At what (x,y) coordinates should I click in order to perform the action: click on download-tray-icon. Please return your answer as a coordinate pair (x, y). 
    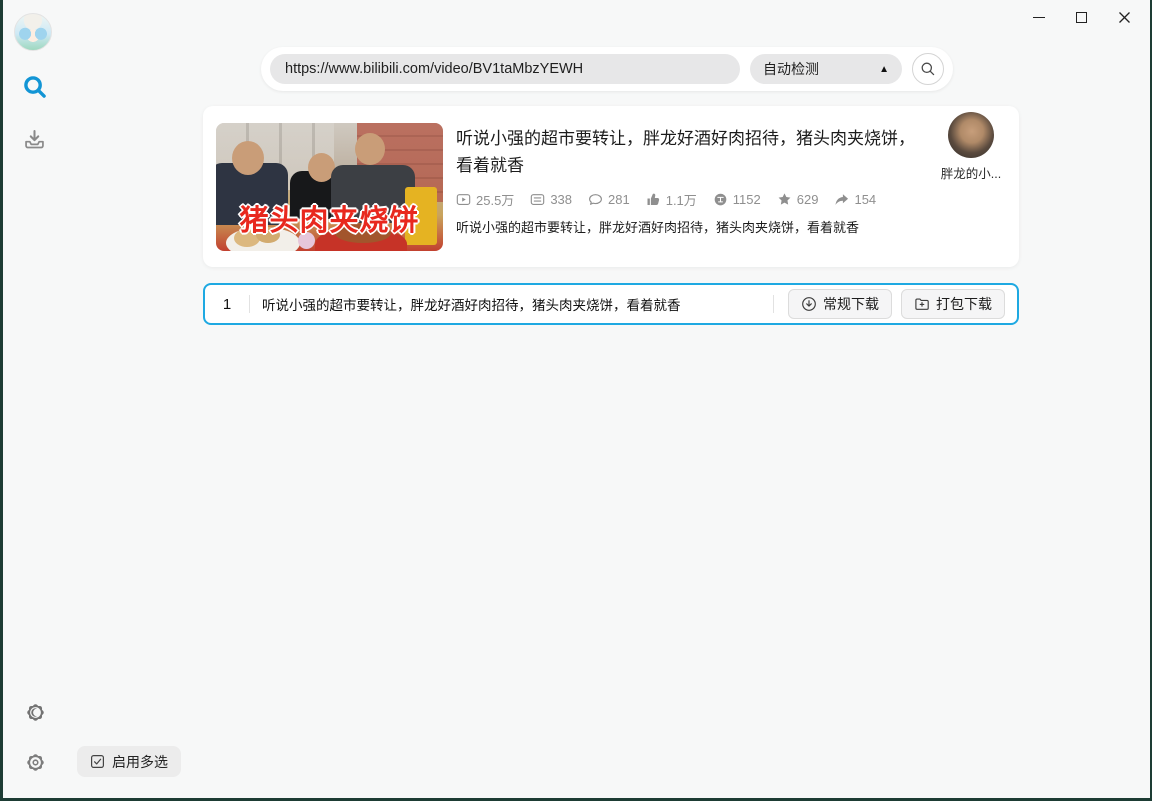
    Looking at the image, I should click on (34, 139).